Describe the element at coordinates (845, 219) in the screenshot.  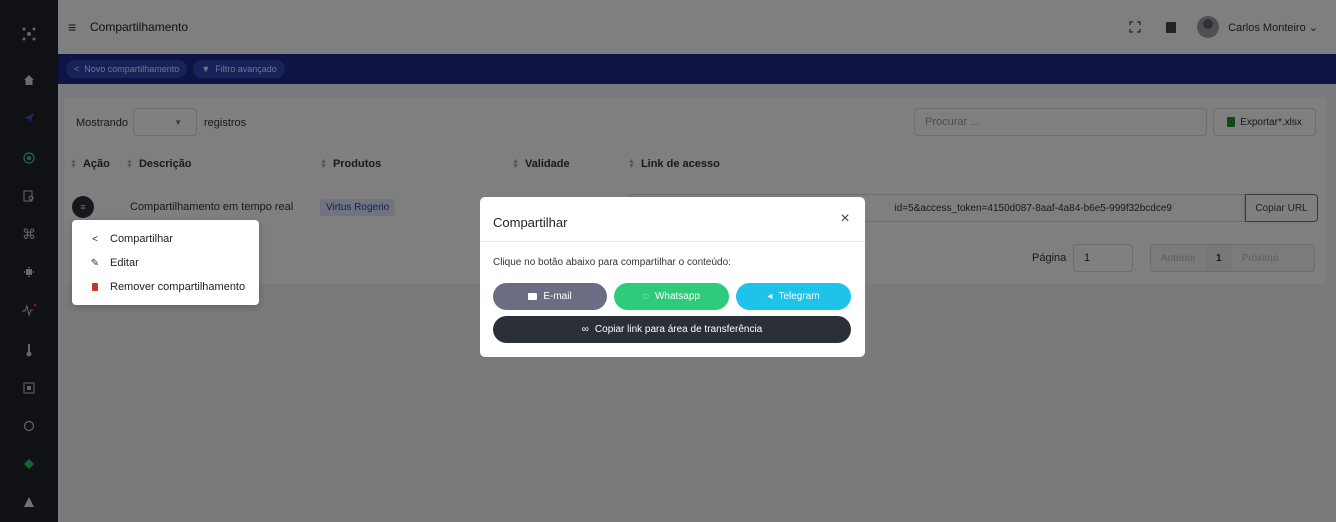
I see `close-icon: ×` at that location.